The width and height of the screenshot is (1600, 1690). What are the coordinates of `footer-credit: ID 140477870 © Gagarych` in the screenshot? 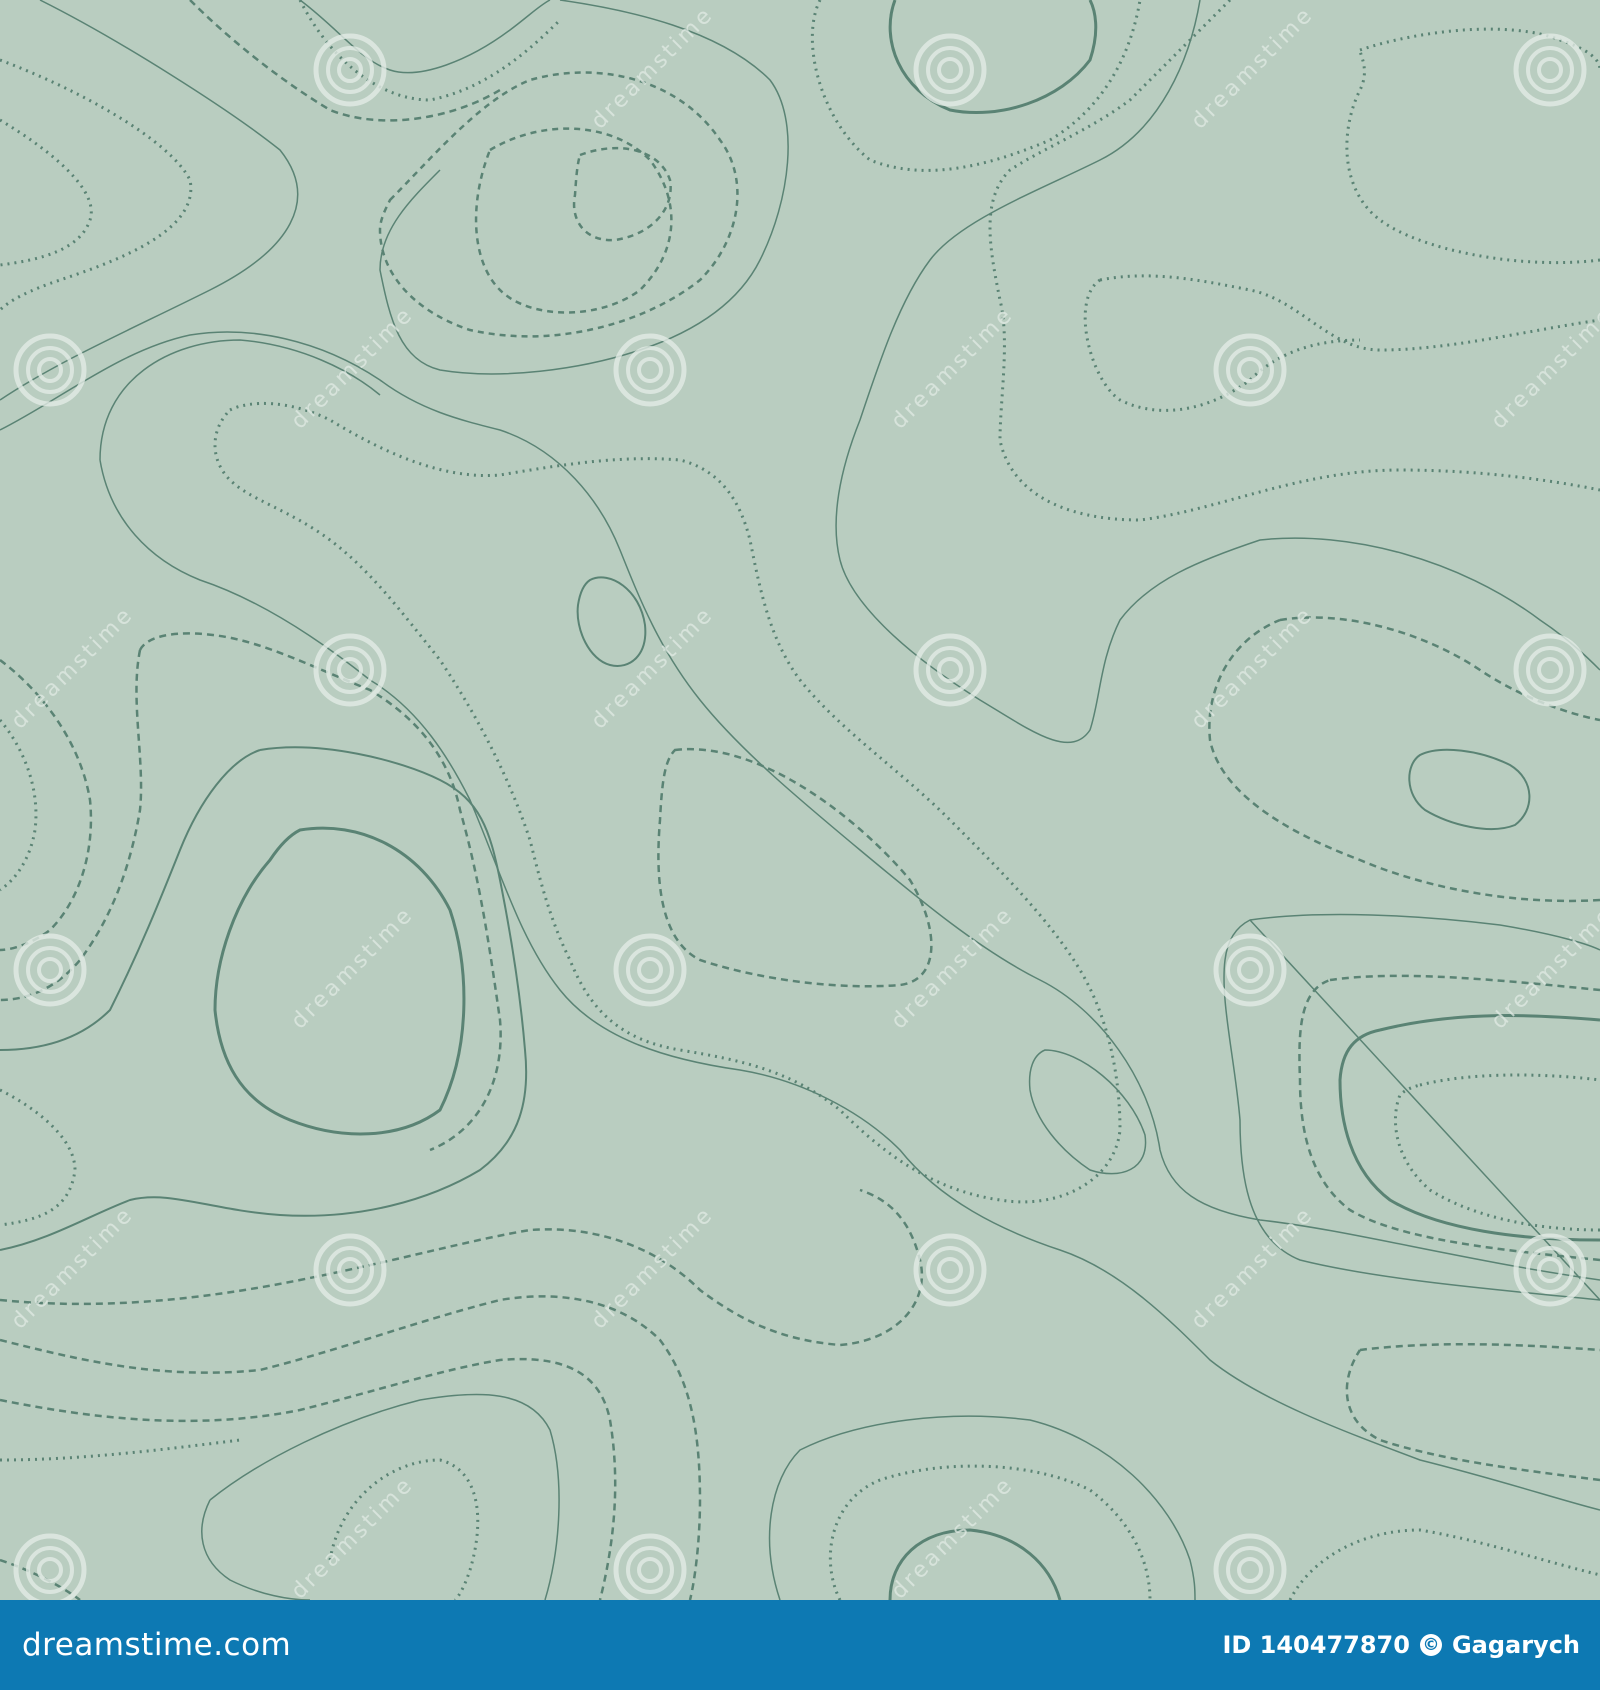 It's located at (1401, 1645).